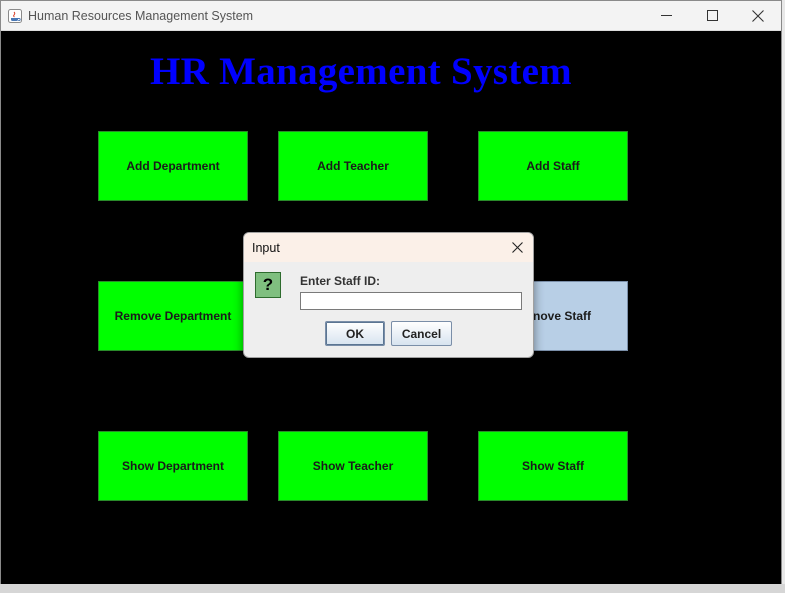 The height and width of the screenshot is (593, 785). Describe the element at coordinates (173, 466) in the screenshot. I see `show-department-button: Show Department` at that location.